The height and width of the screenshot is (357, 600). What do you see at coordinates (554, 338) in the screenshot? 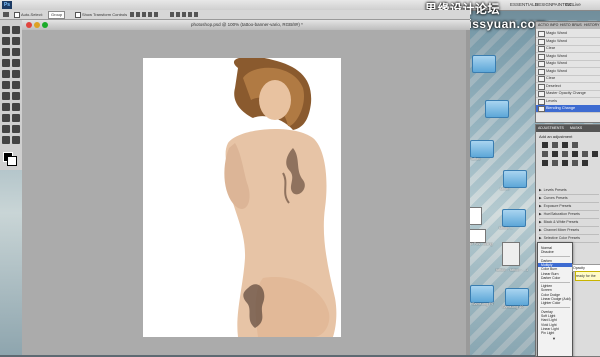
I see `scroll-down-arrow-icon: ▼` at bounding box center [554, 338].